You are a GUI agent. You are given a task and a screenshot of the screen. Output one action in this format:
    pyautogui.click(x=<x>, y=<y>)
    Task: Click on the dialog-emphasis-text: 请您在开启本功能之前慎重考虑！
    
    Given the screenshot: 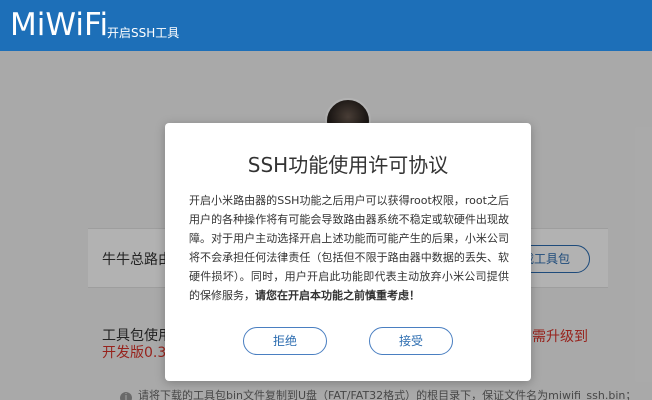 What is the action you would take?
    pyautogui.click(x=337, y=295)
    